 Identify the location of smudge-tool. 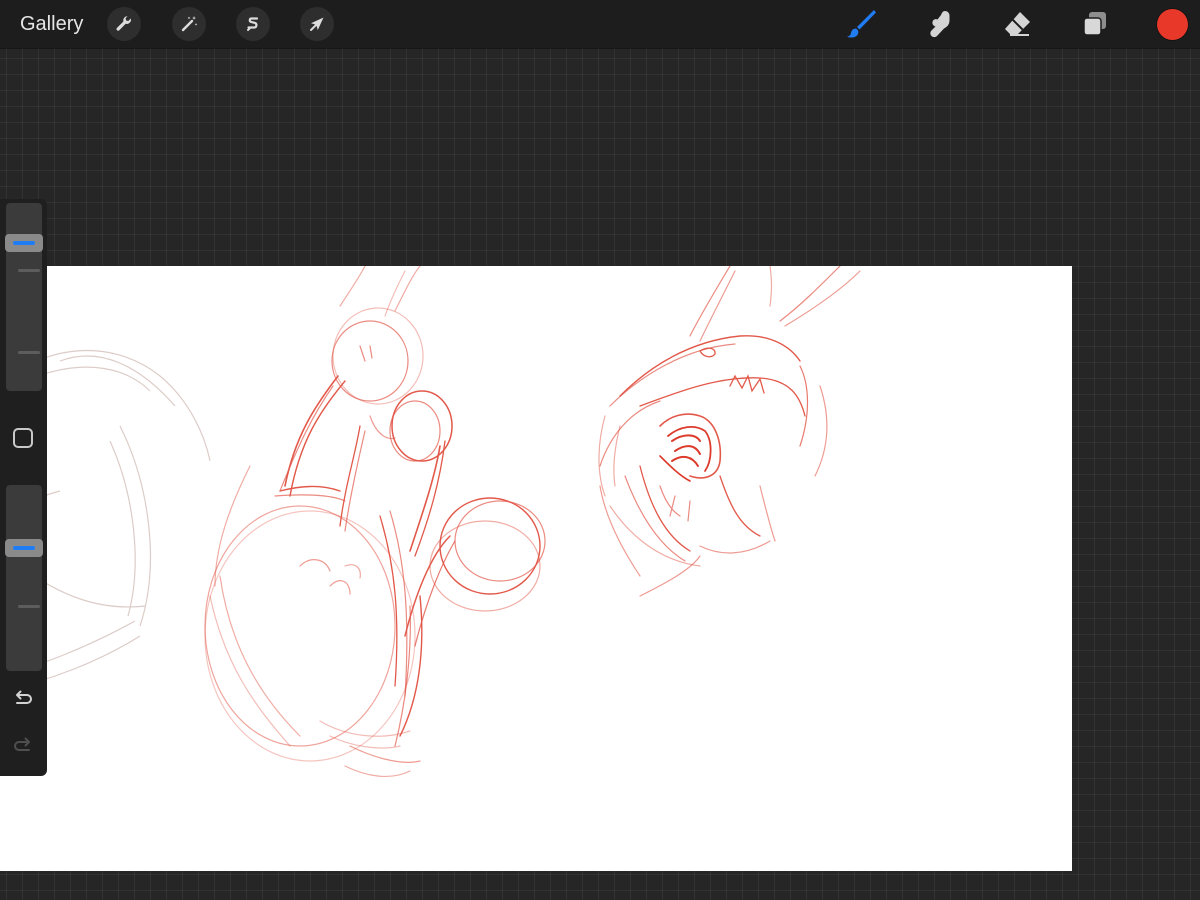
(939, 24).